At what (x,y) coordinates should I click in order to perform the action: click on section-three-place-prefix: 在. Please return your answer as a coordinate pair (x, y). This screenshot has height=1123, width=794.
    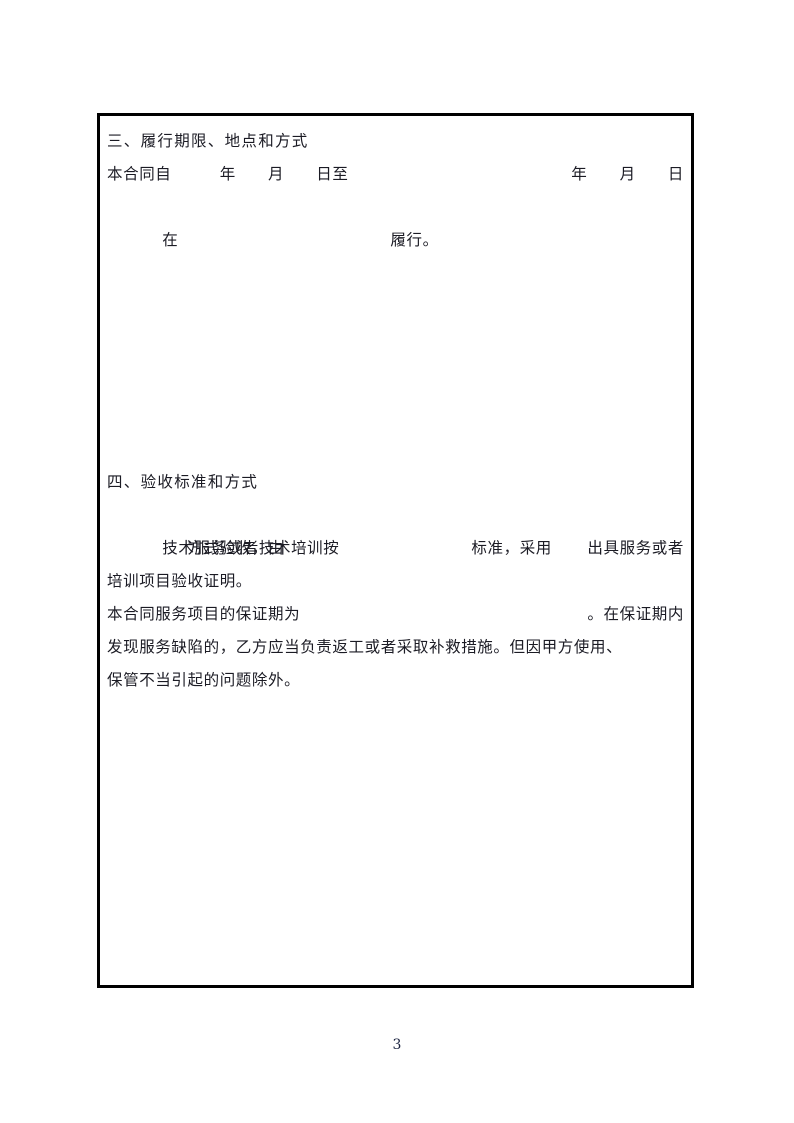
    Looking at the image, I should click on (170, 240).